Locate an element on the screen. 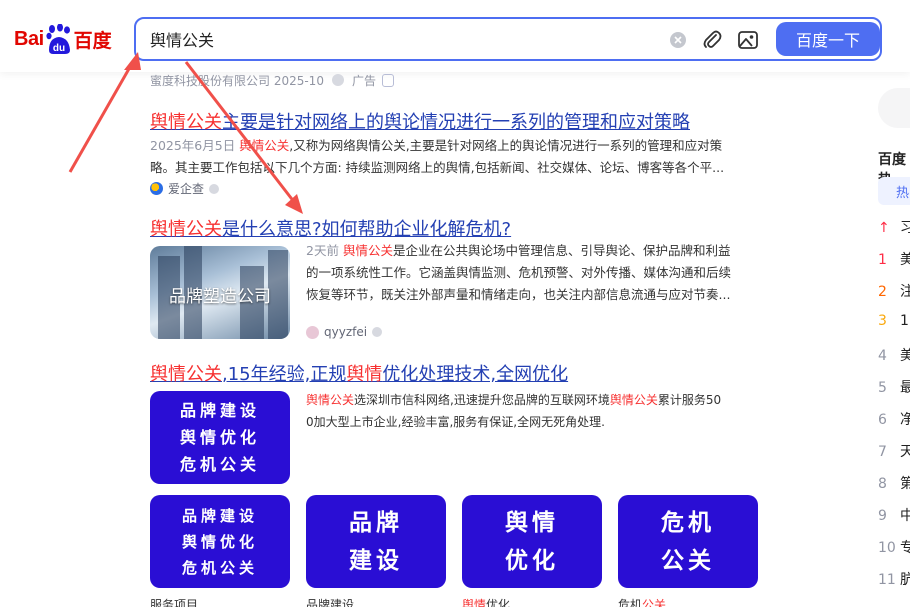 Image resolution: width=910 pixels, height=607 pixels. result-2-thumbnail: 品牌塑造公司 is located at coordinates (220, 292).